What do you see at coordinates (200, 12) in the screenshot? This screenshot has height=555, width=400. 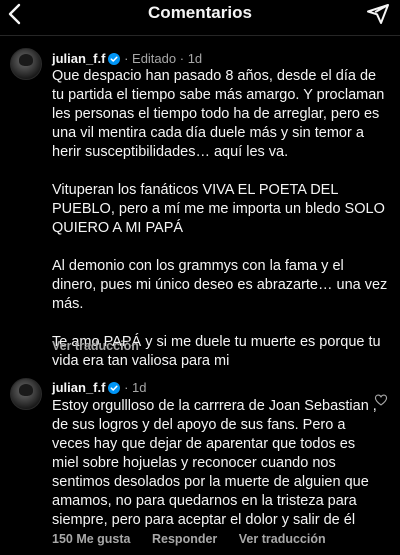 I see `page-title: Comentarios` at bounding box center [200, 12].